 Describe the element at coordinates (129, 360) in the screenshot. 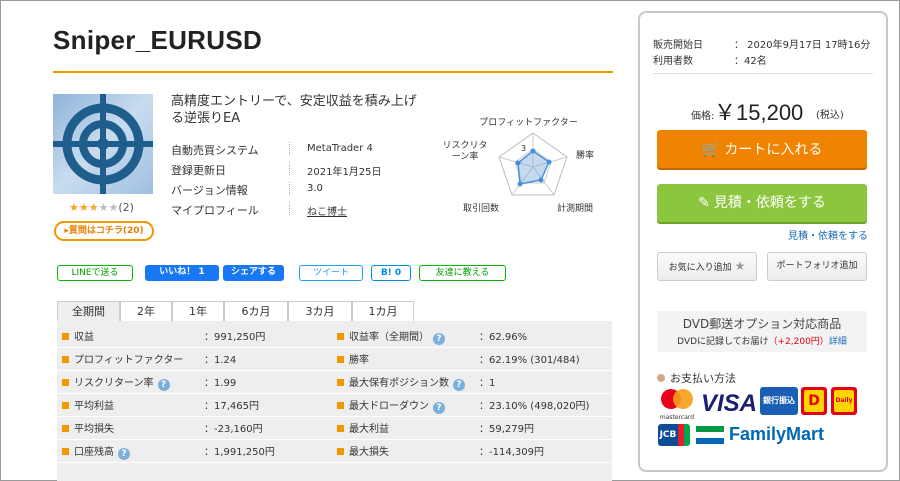

I see `stat-label-text: プロフィットファクター` at that location.